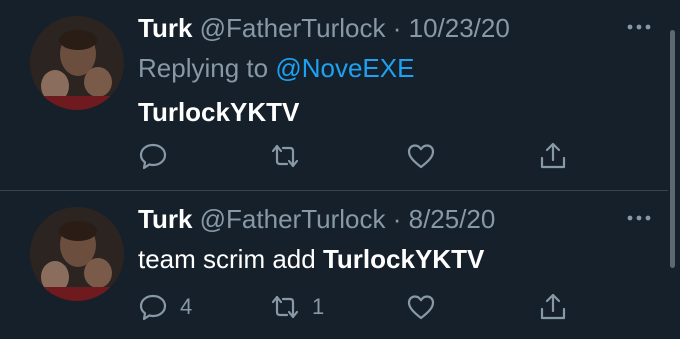 The width and height of the screenshot is (680, 339). I want to click on tweet-actions: 4 1, so click(373, 307).